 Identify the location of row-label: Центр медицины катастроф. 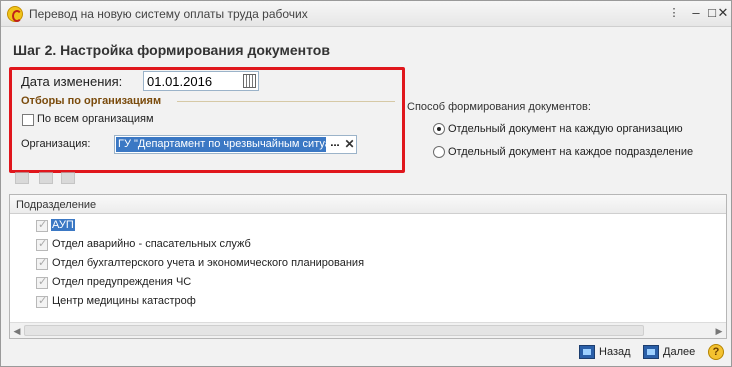
(124, 301).